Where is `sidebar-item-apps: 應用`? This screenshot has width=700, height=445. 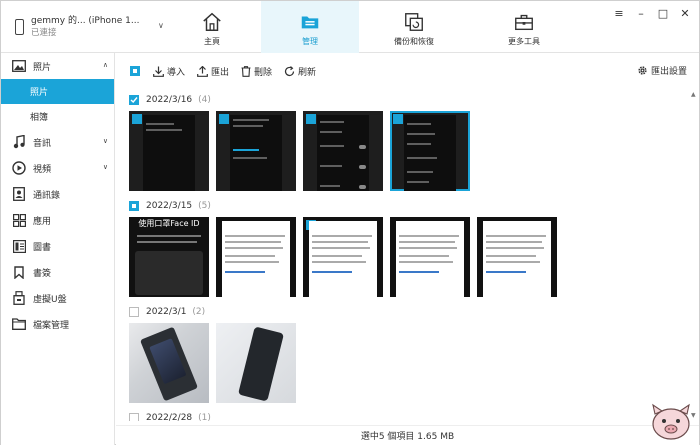 sidebar-item-apps: 應用 is located at coordinates (57, 220).